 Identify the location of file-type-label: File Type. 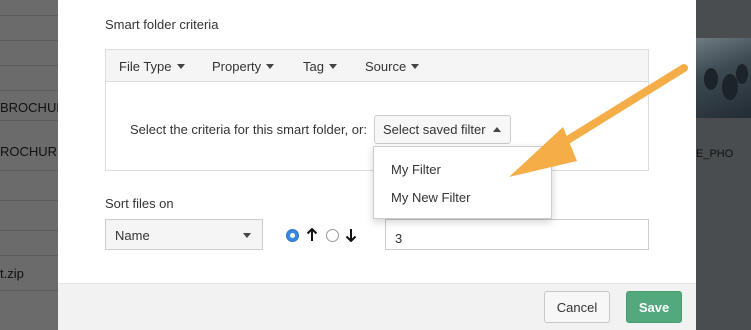
(145, 66).